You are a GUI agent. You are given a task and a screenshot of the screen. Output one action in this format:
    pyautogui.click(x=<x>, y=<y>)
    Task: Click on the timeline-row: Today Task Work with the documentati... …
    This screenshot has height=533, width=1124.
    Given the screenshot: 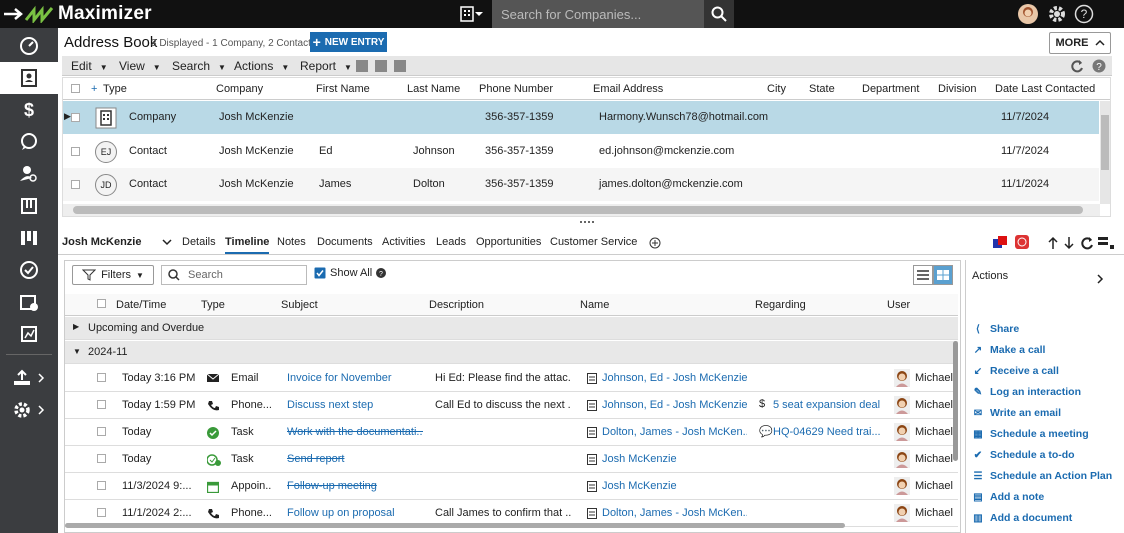 What is the action you would take?
    pyautogui.click(x=511, y=432)
    